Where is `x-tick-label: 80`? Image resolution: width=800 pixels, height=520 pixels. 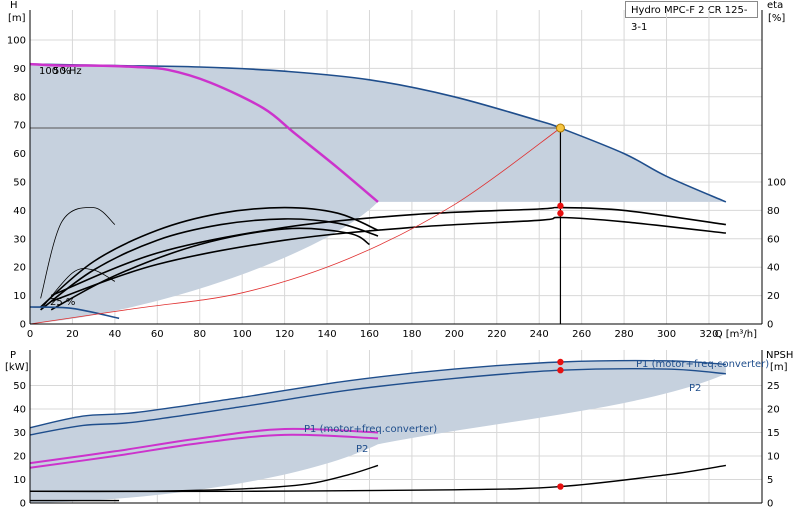 x-tick-label: 80 is located at coordinates (199, 334).